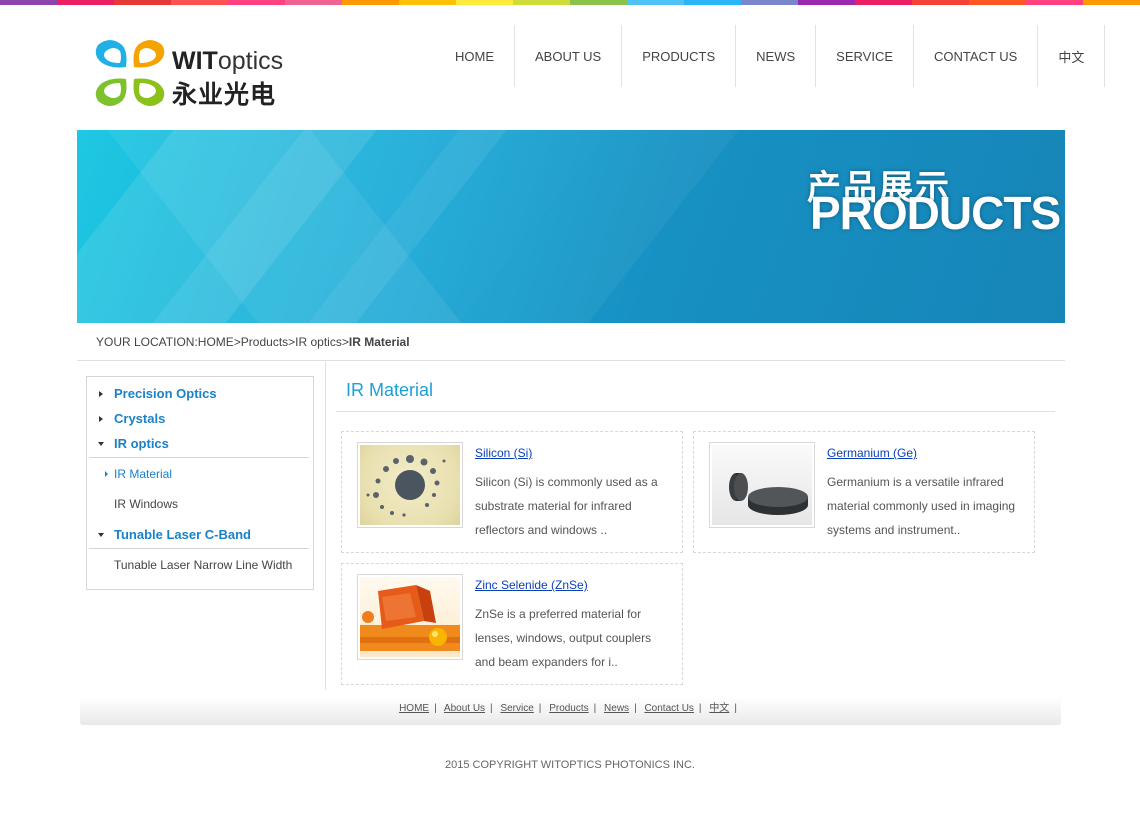 Image resolution: width=1140 pixels, height=825 pixels. I want to click on footer-link-chinese: 中文, so click(719, 708).